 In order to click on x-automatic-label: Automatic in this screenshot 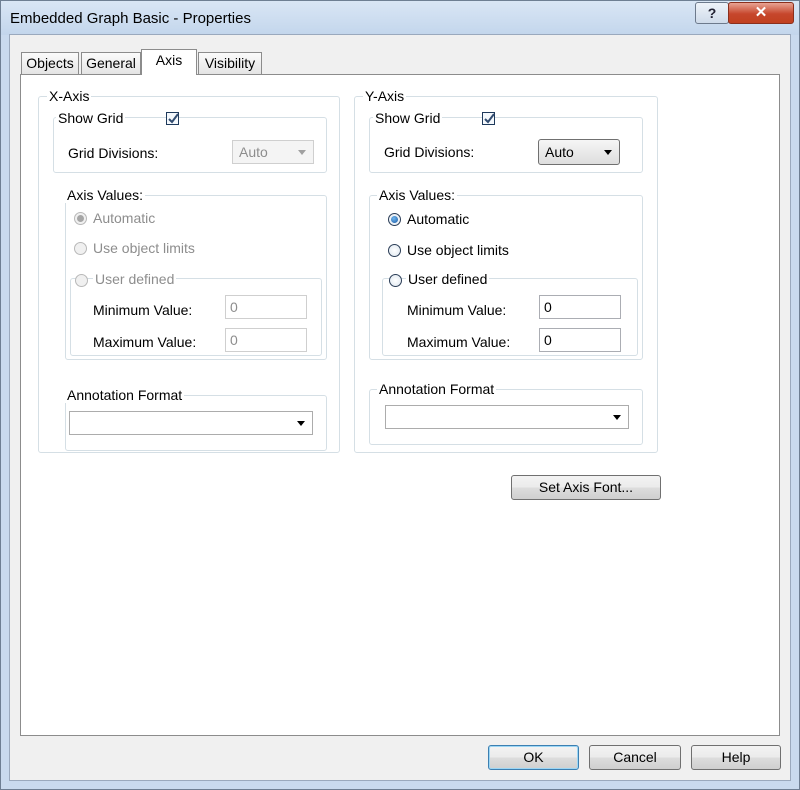, I will do `click(124, 218)`.